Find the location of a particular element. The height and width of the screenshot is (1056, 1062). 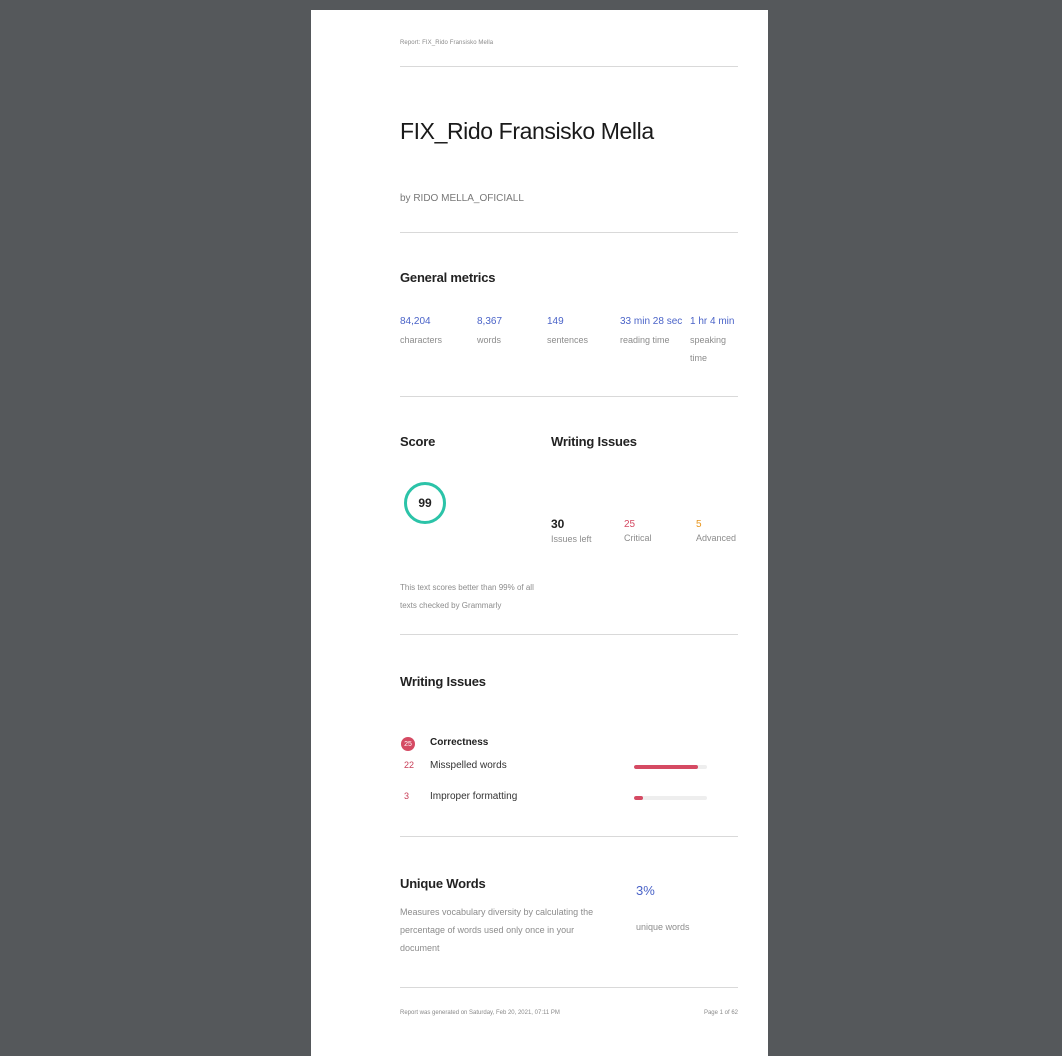

metric-label: speaking time is located at coordinates (708, 349).